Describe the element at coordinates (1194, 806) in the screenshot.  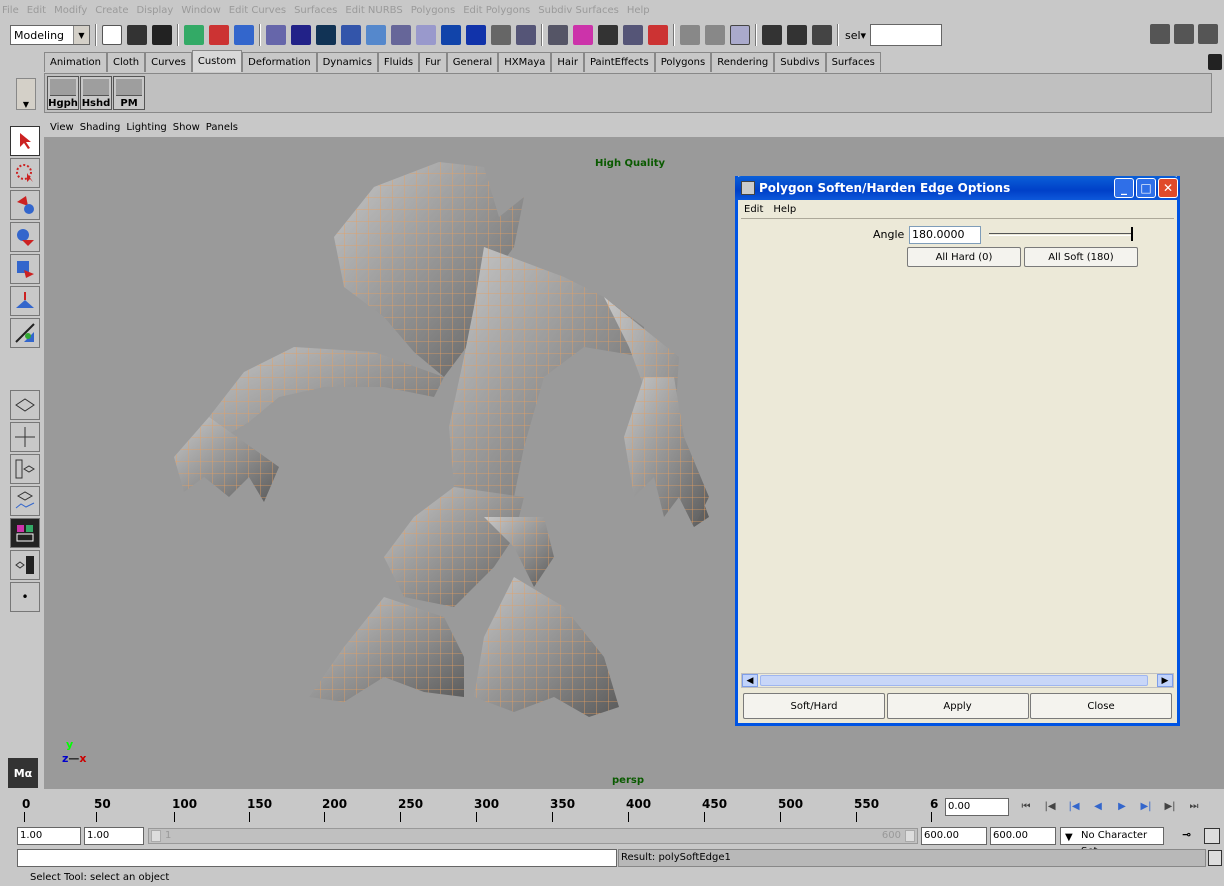
I see `go-to-end-button: ⏭` at that location.